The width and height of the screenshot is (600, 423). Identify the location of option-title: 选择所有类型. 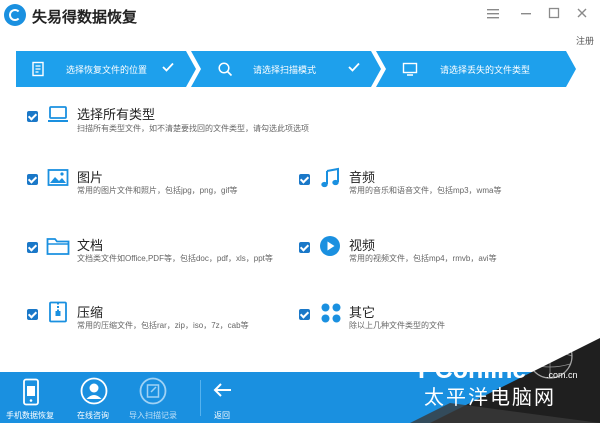
(116, 114).